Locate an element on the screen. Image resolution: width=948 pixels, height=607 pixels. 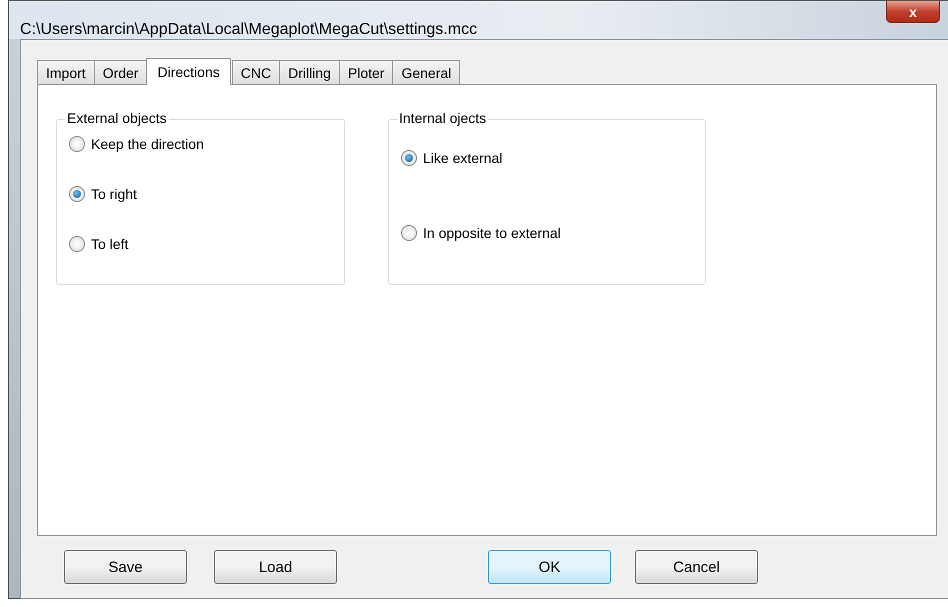
close-button: x is located at coordinates (913, 12).